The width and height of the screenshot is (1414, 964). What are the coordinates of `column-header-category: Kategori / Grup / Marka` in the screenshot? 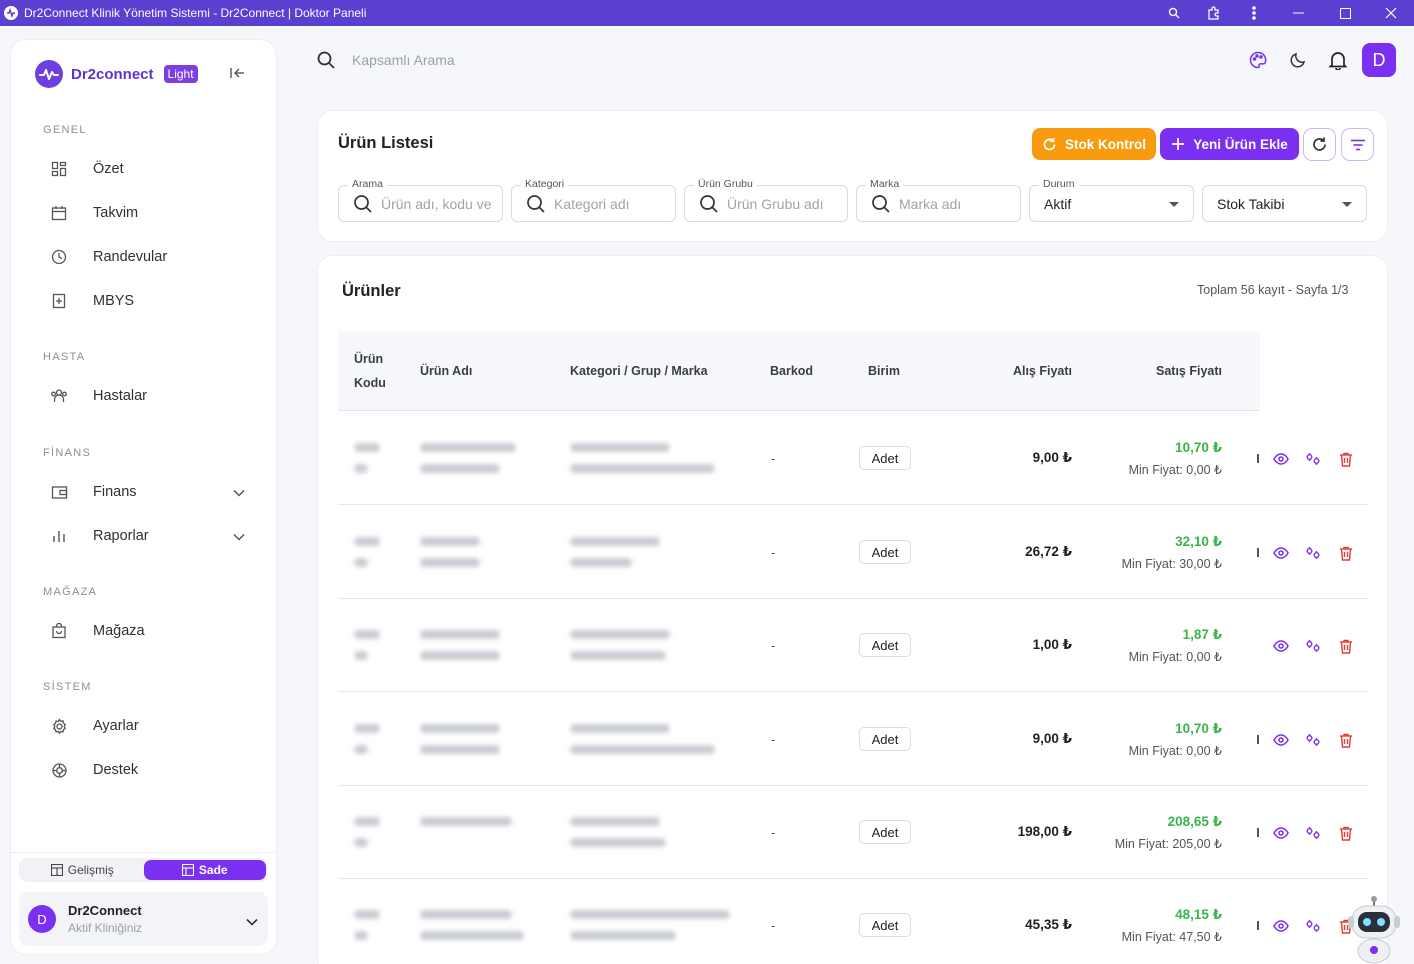 It's located at (639, 371).